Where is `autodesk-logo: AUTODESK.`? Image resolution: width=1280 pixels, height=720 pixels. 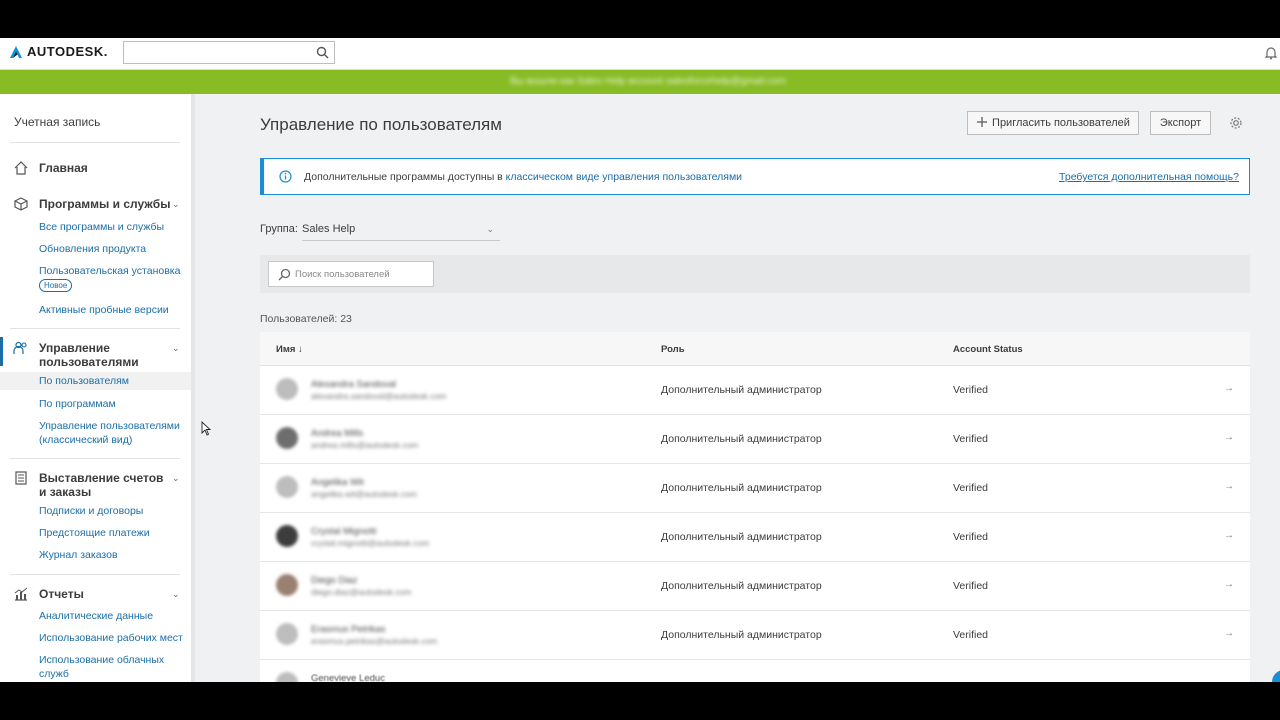 autodesk-logo: AUTODESK. is located at coordinates (58, 51).